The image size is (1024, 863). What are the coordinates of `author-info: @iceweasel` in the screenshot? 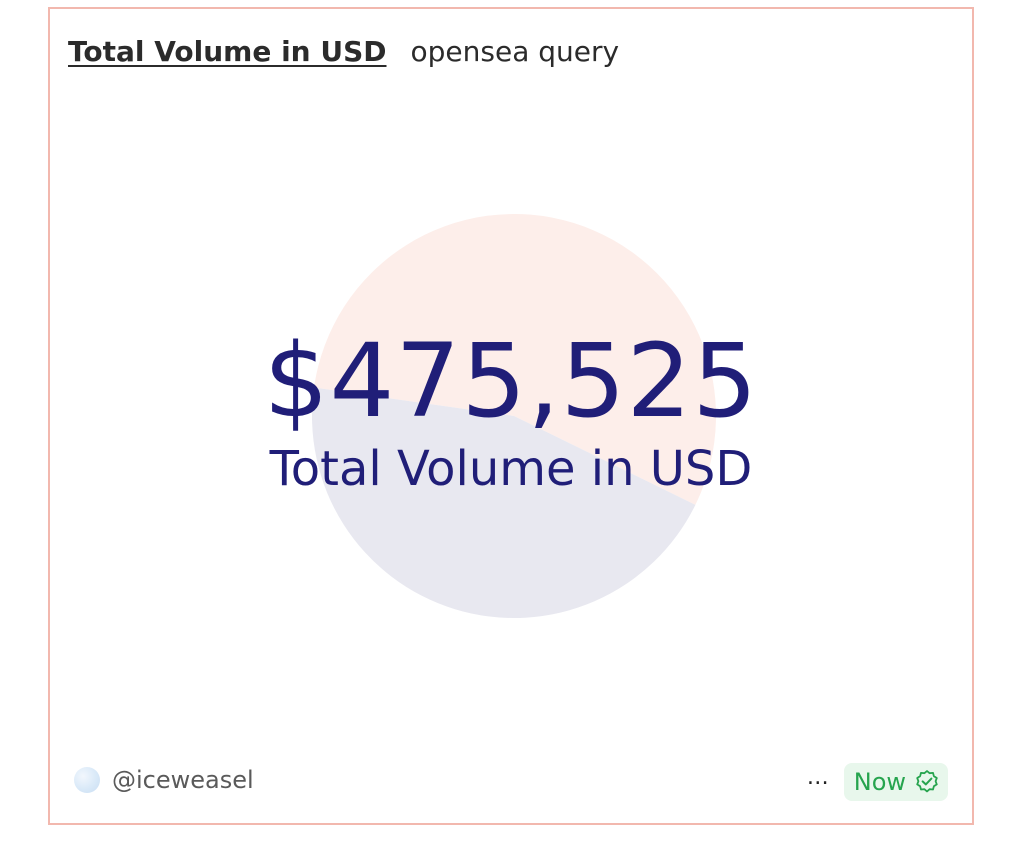 It's located at (164, 780).